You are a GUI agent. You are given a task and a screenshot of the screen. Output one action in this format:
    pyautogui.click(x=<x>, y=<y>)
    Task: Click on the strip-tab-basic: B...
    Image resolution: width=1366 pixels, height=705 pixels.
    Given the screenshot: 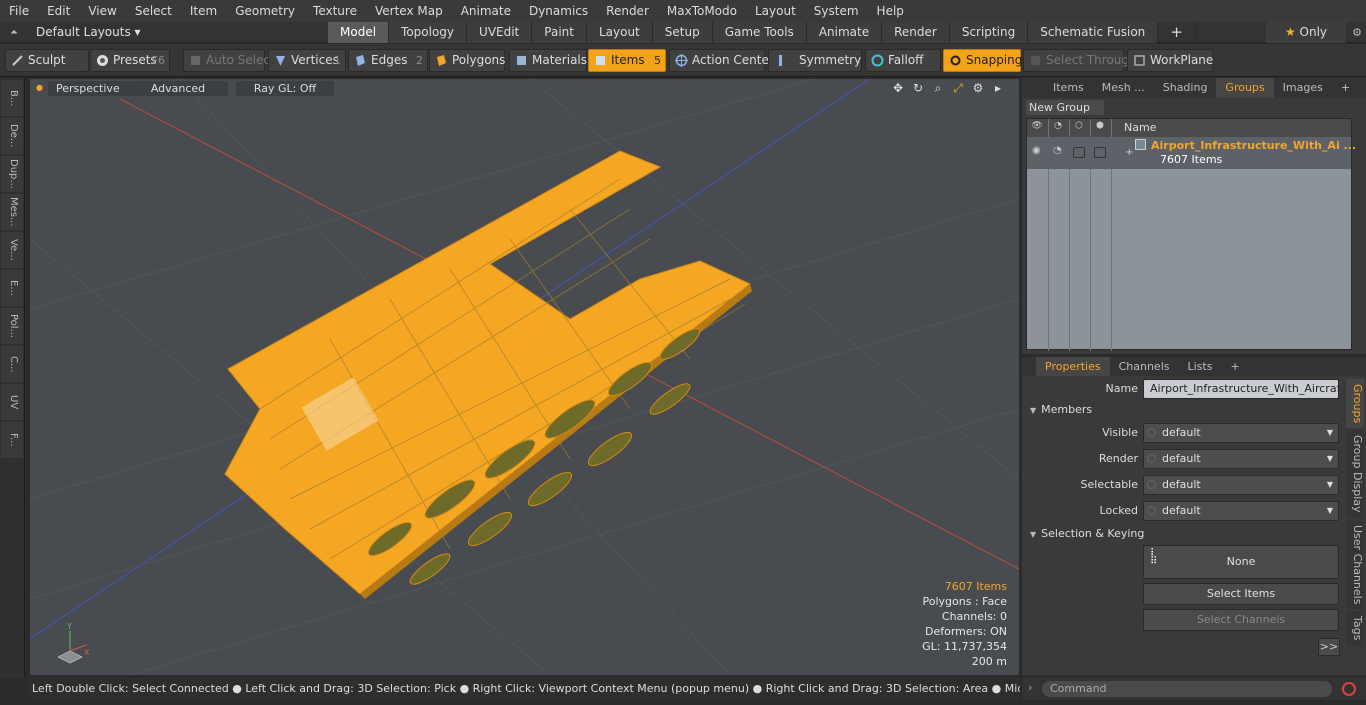 What is the action you would take?
    pyautogui.click(x=12, y=98)
    